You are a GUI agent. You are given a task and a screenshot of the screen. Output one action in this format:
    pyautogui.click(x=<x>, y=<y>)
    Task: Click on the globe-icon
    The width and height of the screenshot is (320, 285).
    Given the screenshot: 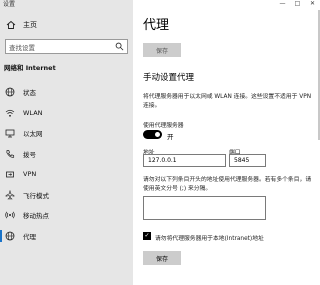 What is the action you would take?
    pyautogui.click(x=10, y=92)
    